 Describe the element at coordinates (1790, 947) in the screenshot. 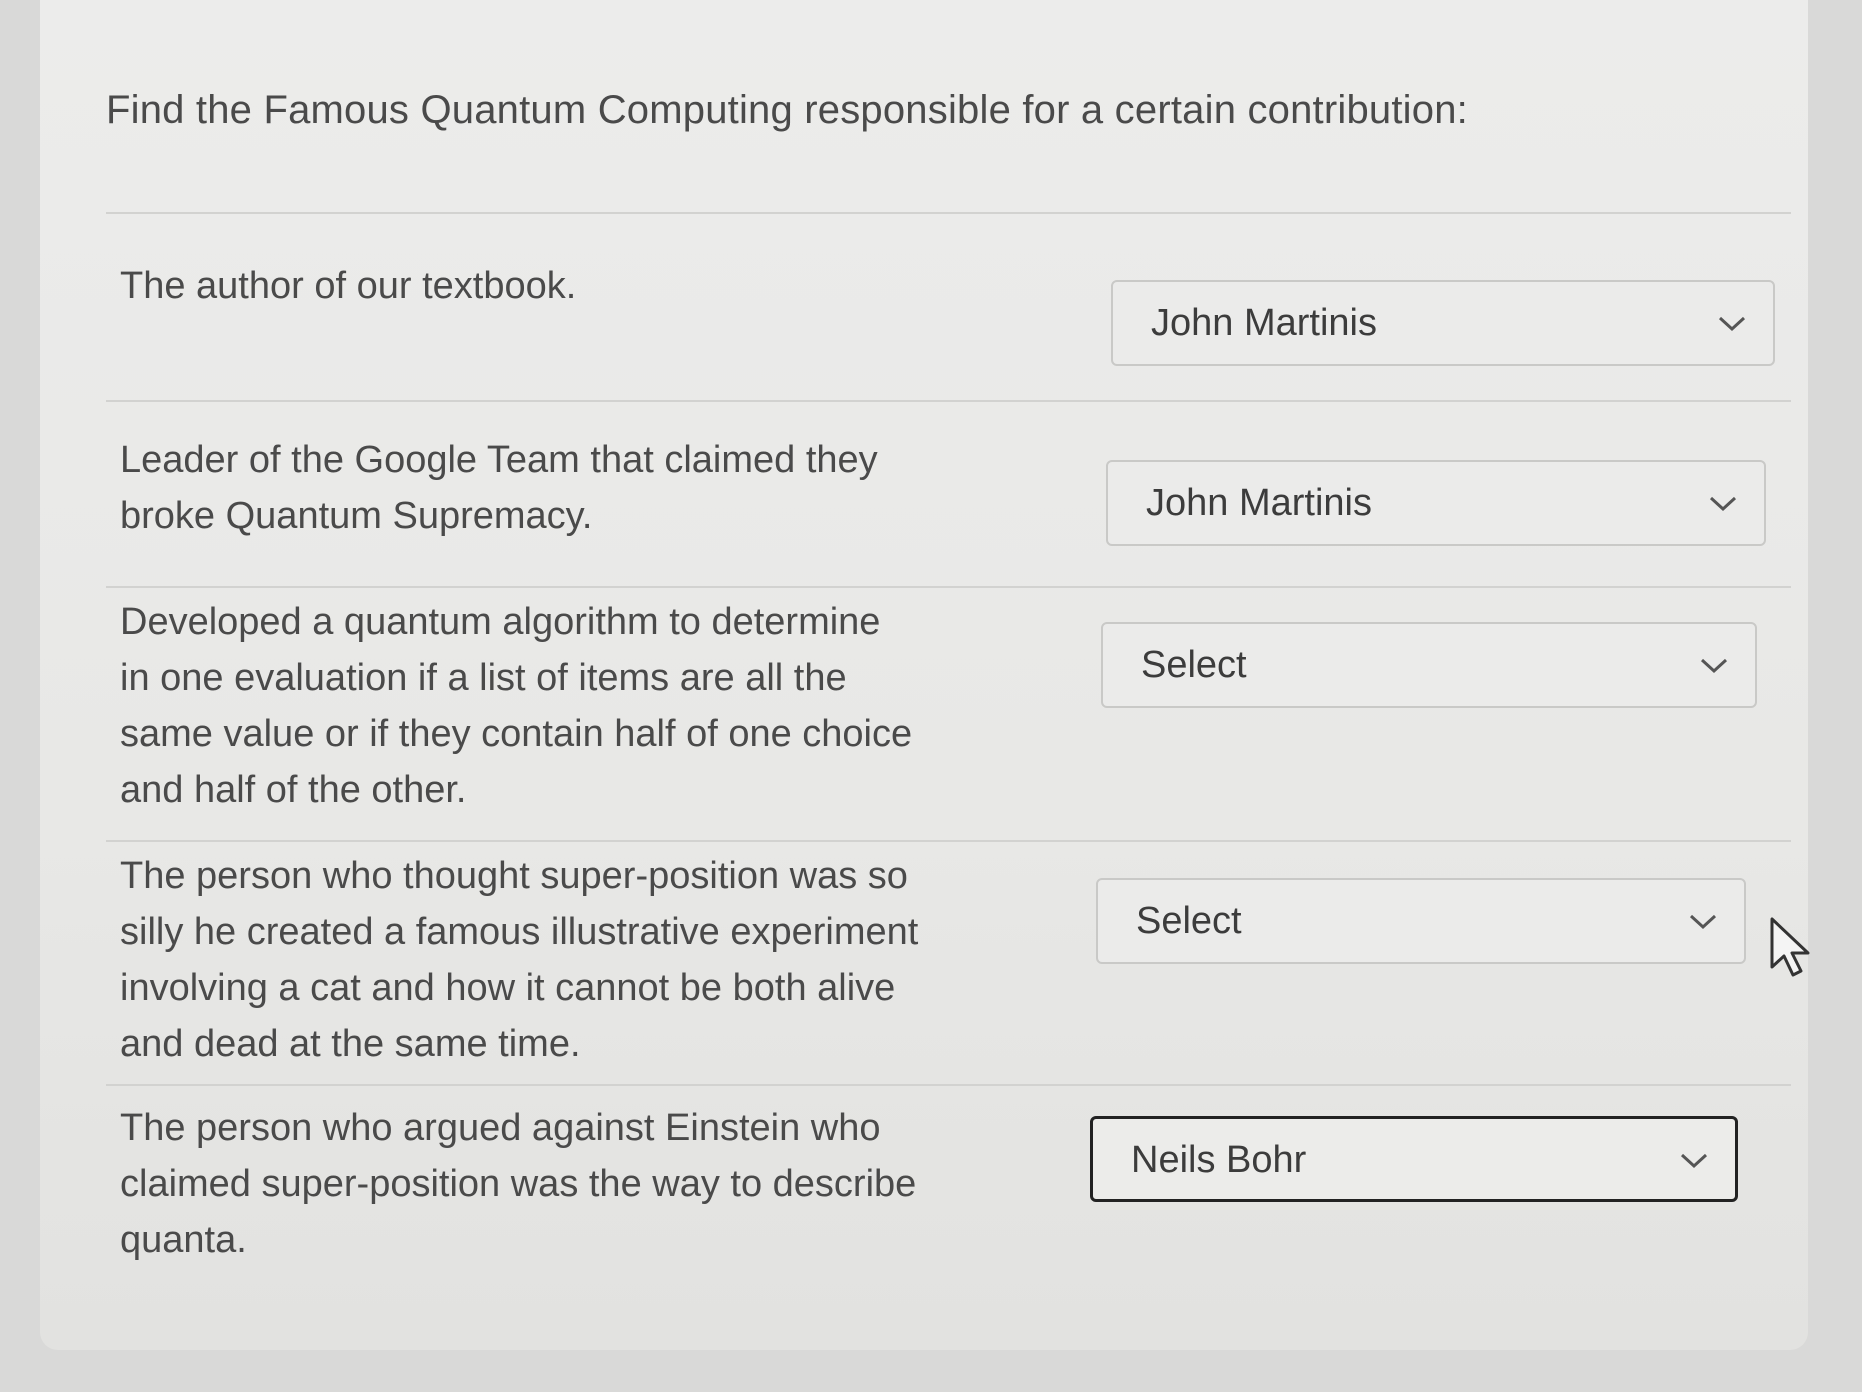

I see `mouse-cursor-icon` at that location.